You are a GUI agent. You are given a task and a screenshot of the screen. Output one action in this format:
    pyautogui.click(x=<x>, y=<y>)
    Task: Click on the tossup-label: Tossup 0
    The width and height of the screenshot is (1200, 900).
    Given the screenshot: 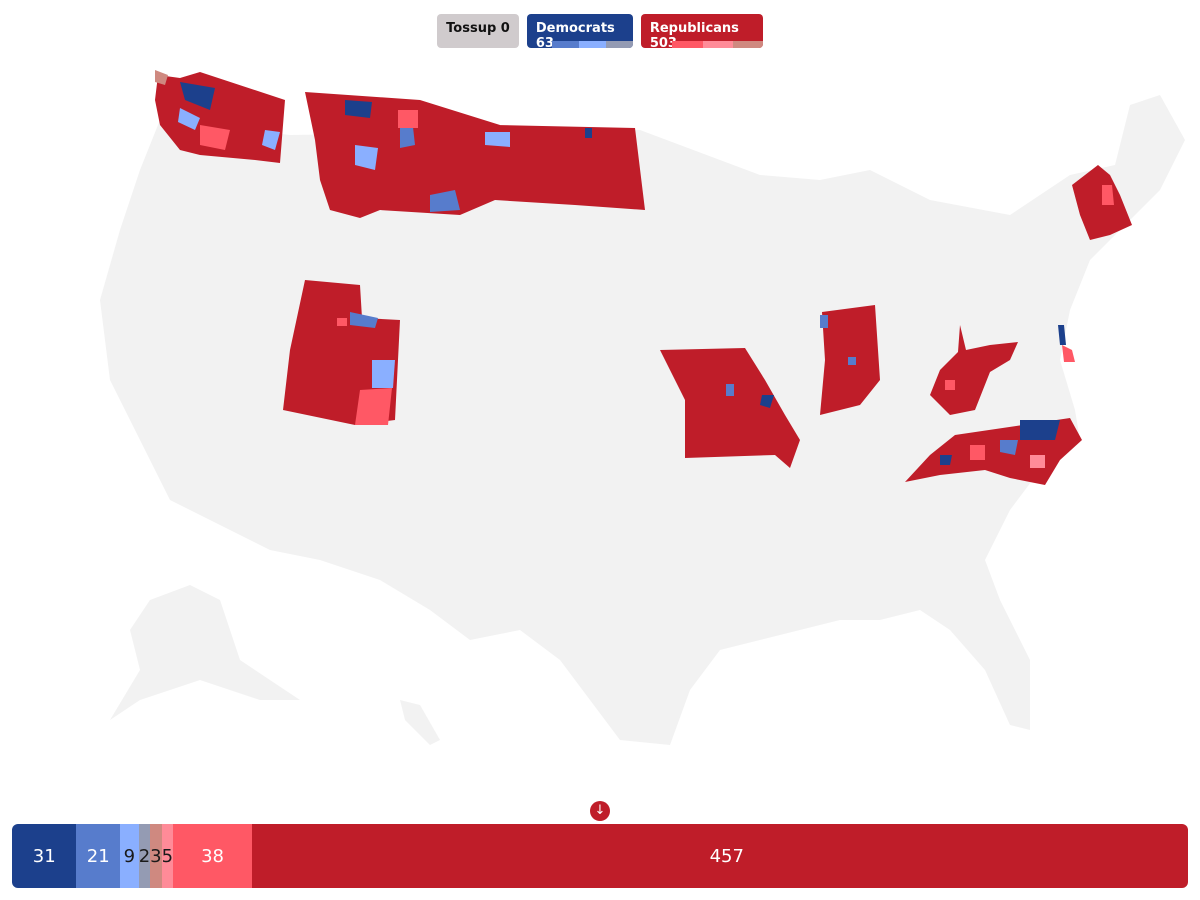 What is the action you would take?
    pyautogui.click(x=478, y=28)
    